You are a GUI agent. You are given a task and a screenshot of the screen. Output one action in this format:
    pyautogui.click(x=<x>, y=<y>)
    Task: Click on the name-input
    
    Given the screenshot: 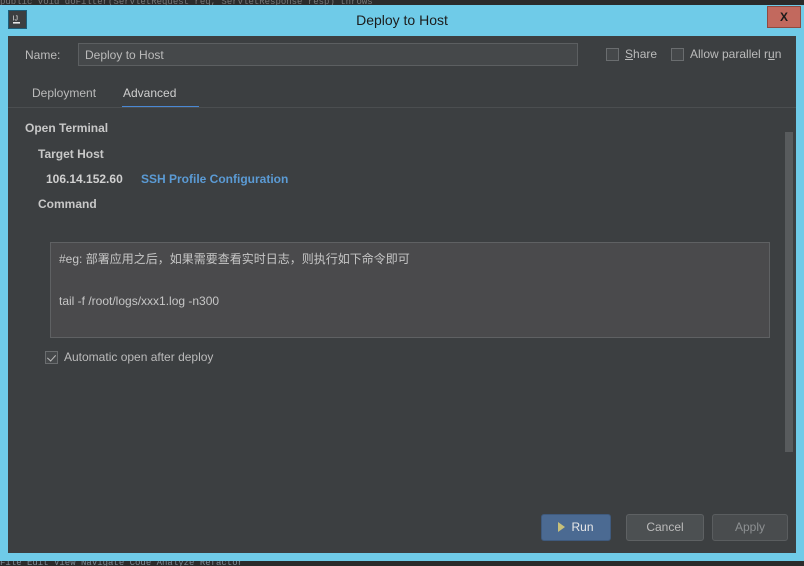 What is the action you would take?
    pyautogui.click(x=328, y=54)
    